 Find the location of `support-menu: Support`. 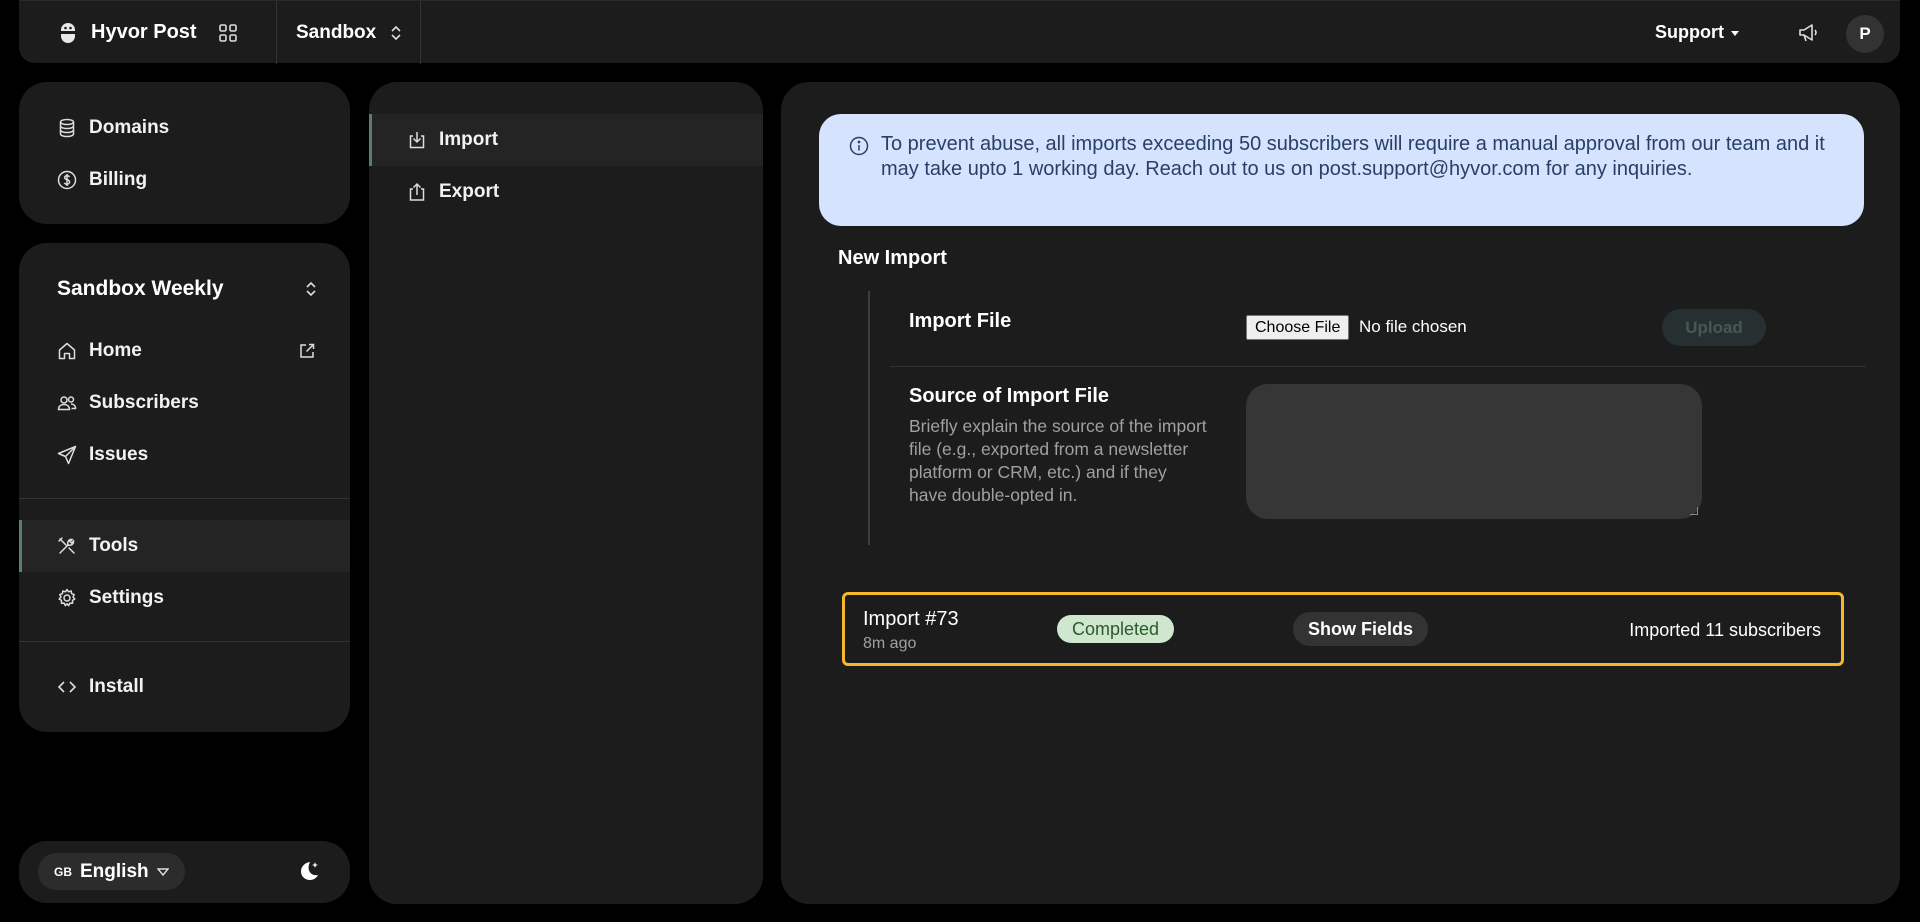

support-menu: Support is located at coordinates (1697, 32).